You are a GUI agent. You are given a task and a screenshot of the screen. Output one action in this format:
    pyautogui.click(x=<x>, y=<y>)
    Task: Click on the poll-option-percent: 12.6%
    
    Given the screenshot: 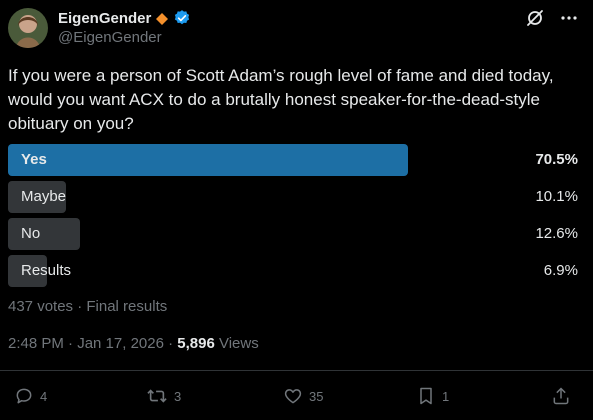 What is the action you would take?
    pyautogui.click(x=556, y=233)
    